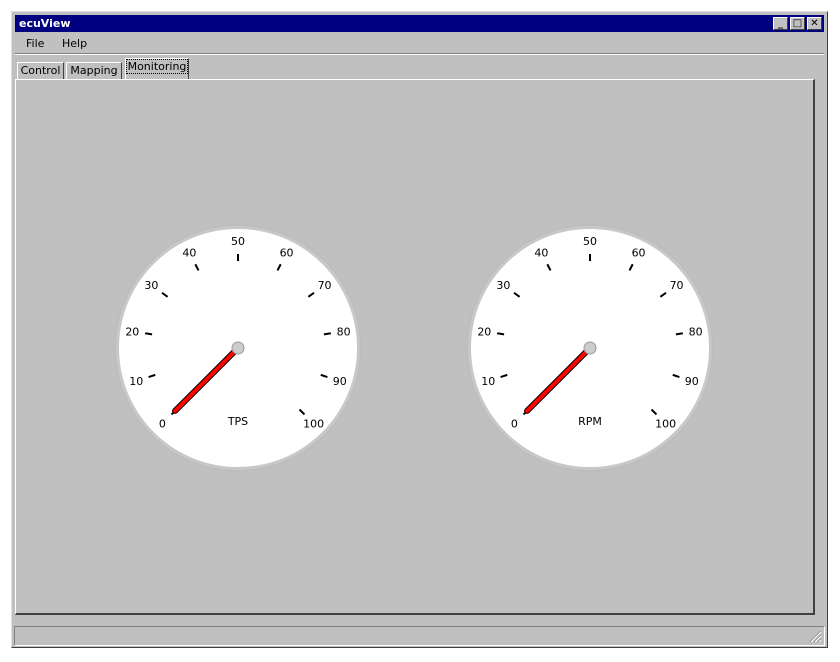 The image size is (840, 662). I want to click on tps-tick-label: 50, so click(238, 241).